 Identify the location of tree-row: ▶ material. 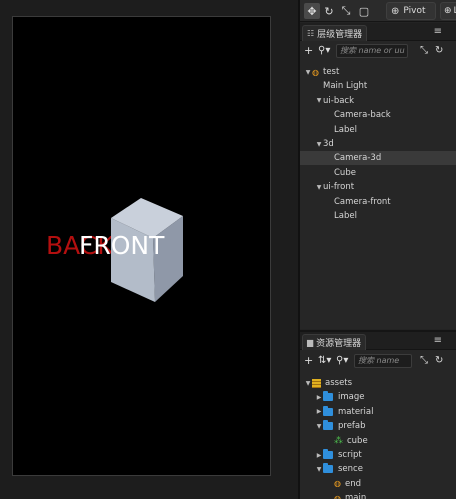
(378, 412).